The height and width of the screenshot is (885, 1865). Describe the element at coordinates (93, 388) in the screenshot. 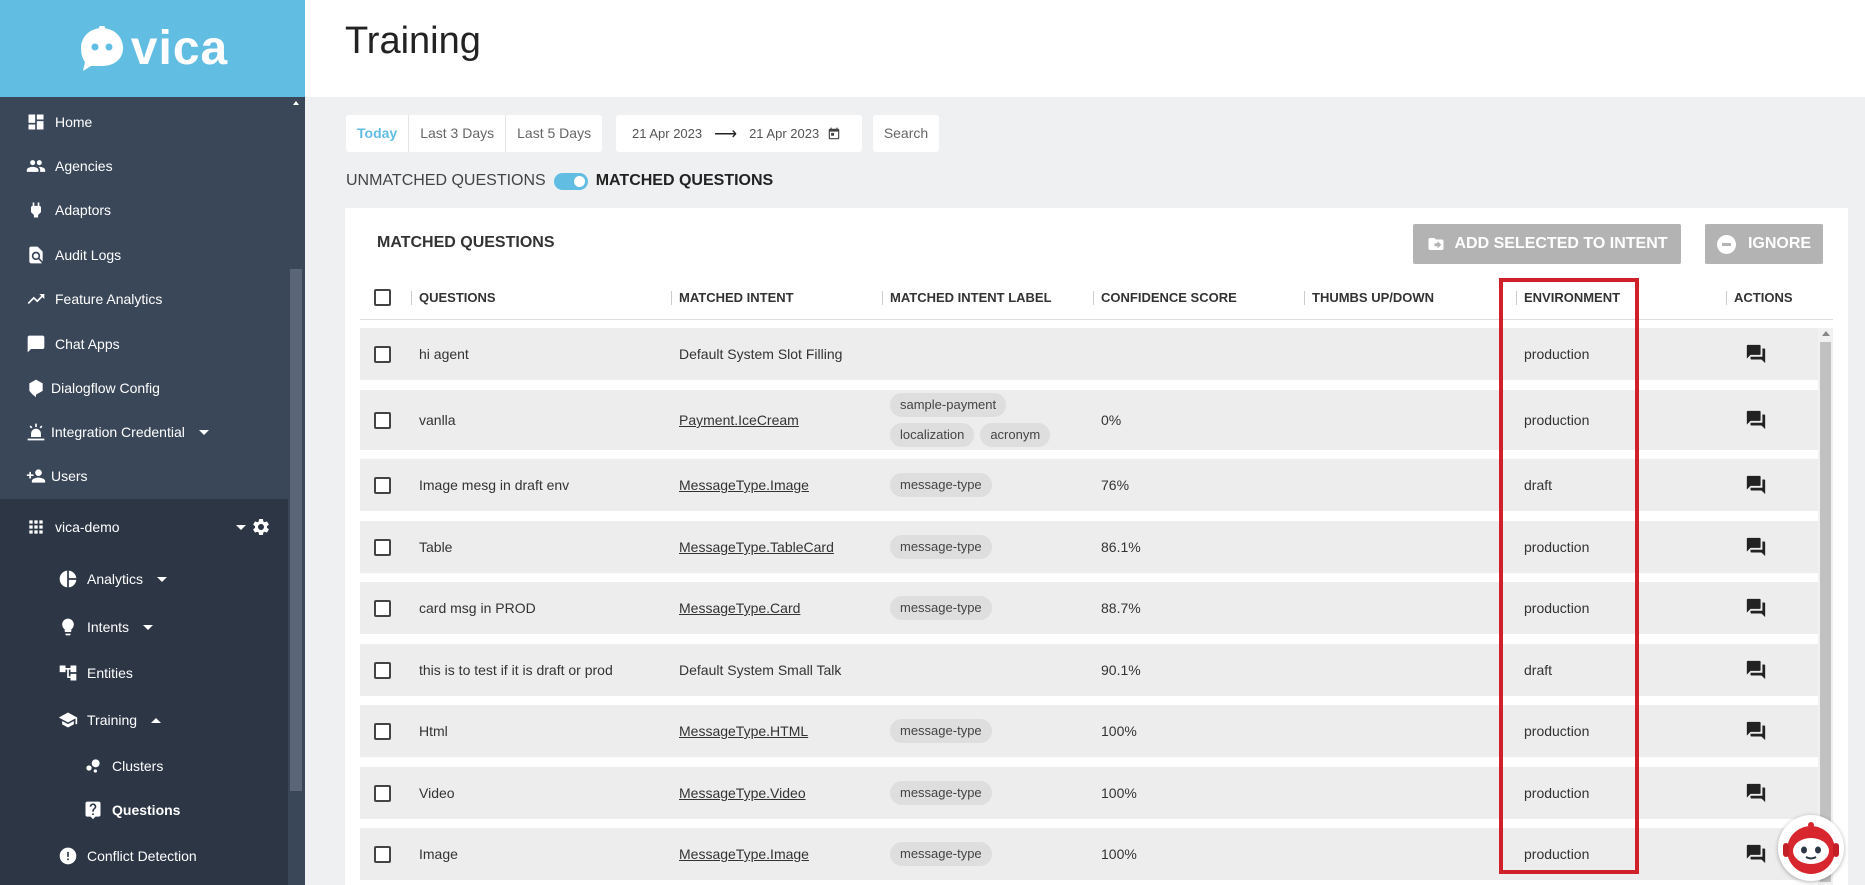

I see `sidebar-item-dialogflow-config: Dialogflow Config` at that location.